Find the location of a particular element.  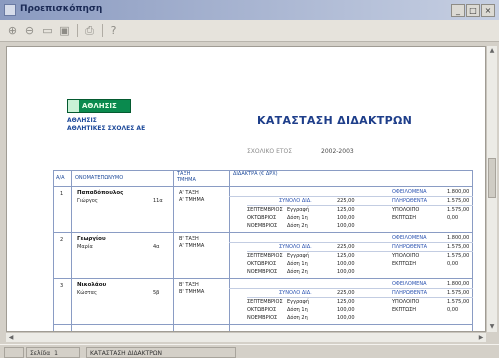

zoom-in-icon: ⊕ is located at coordinates (12, 30).